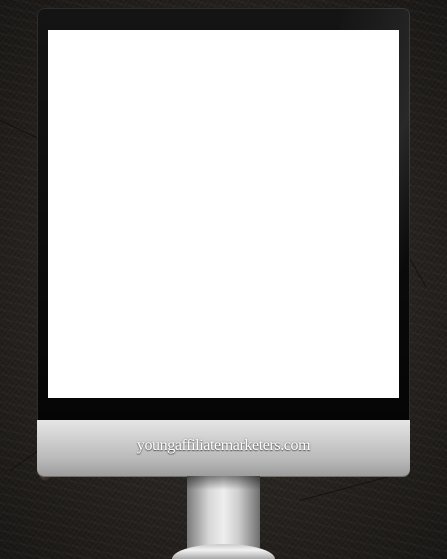 The image size is (447, 559). What do you see at coordinates (223, 483) in the screenshot?
I see `monitor-stand-shadow` at bounding box center [223, 483].